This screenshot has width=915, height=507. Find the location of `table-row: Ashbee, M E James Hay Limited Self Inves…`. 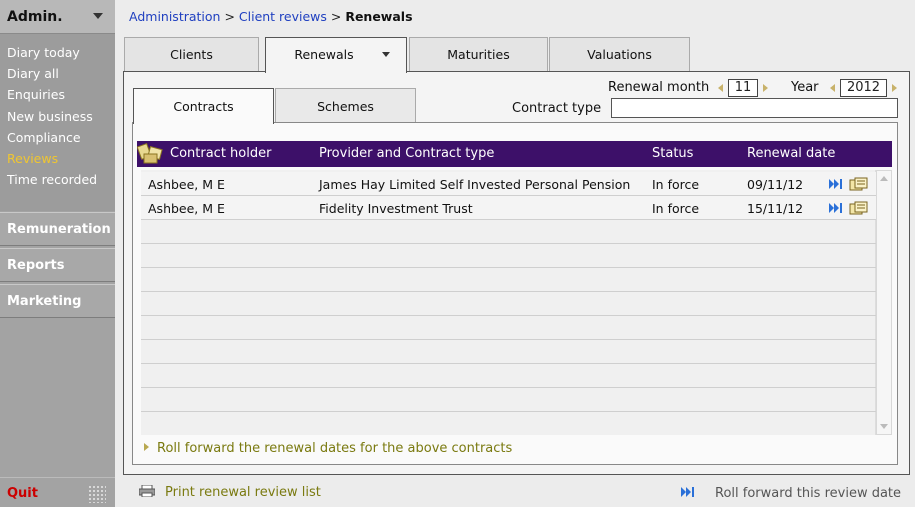

table-row: Ashbee, M E James Hay Limited Self Inves… is located at coordinates (508, 184).